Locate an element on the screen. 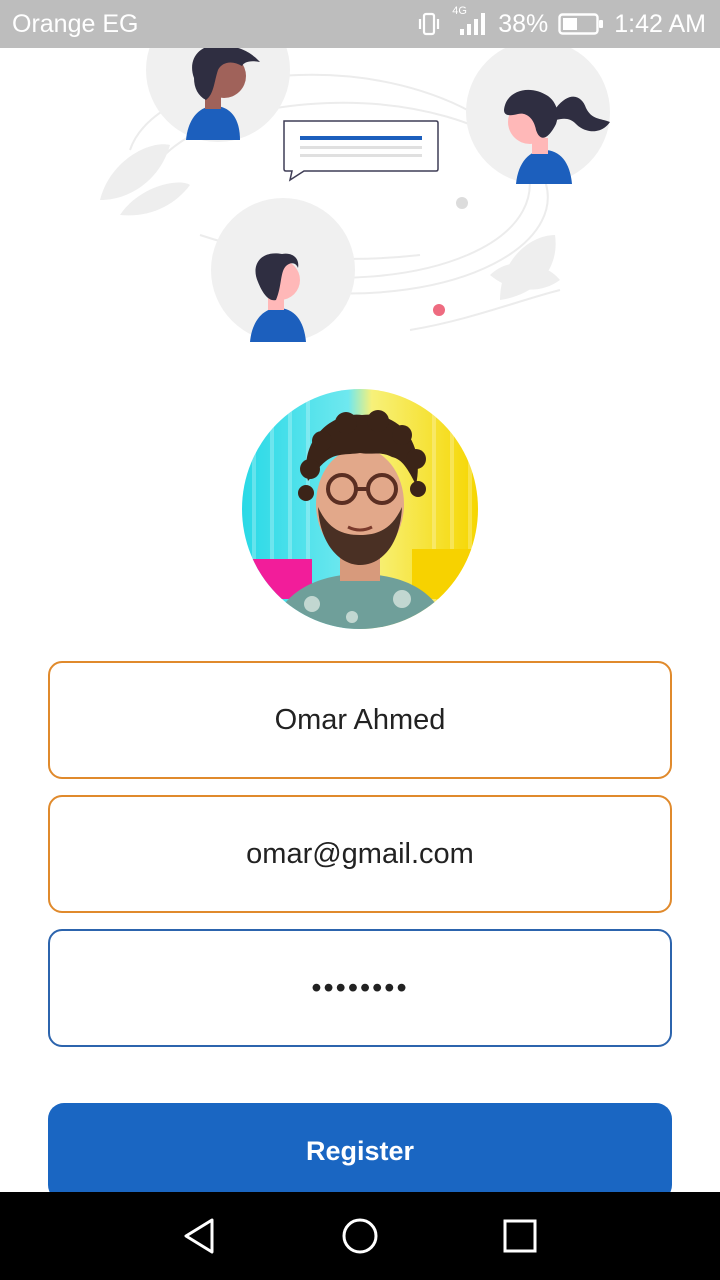  name-input is located at coordinates (360, 720).